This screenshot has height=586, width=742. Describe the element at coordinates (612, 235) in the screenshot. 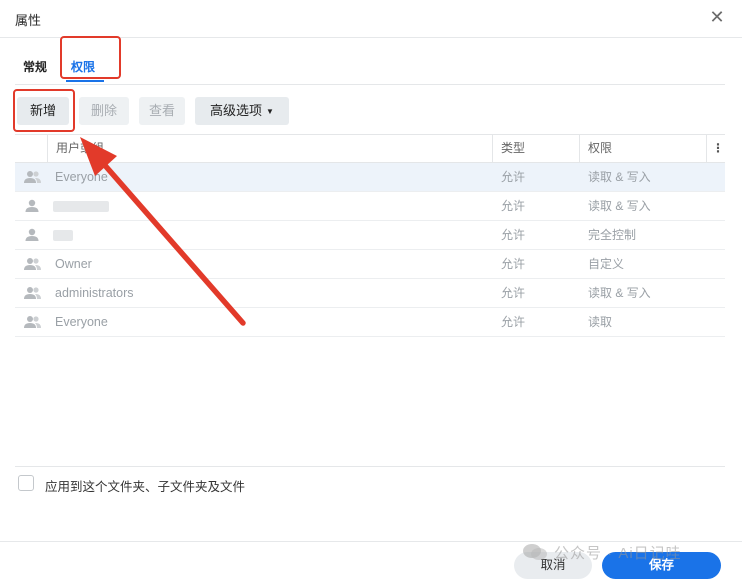

I see `row-permission: 完全控制` at that location.